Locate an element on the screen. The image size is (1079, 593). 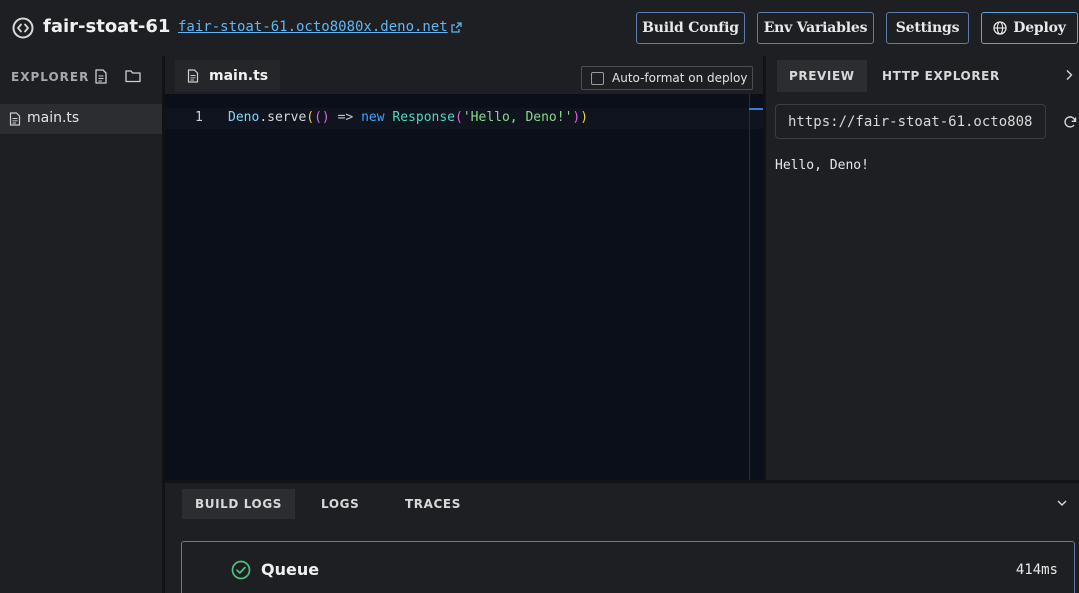
external-link-icon is located at coordinates (456, 27).